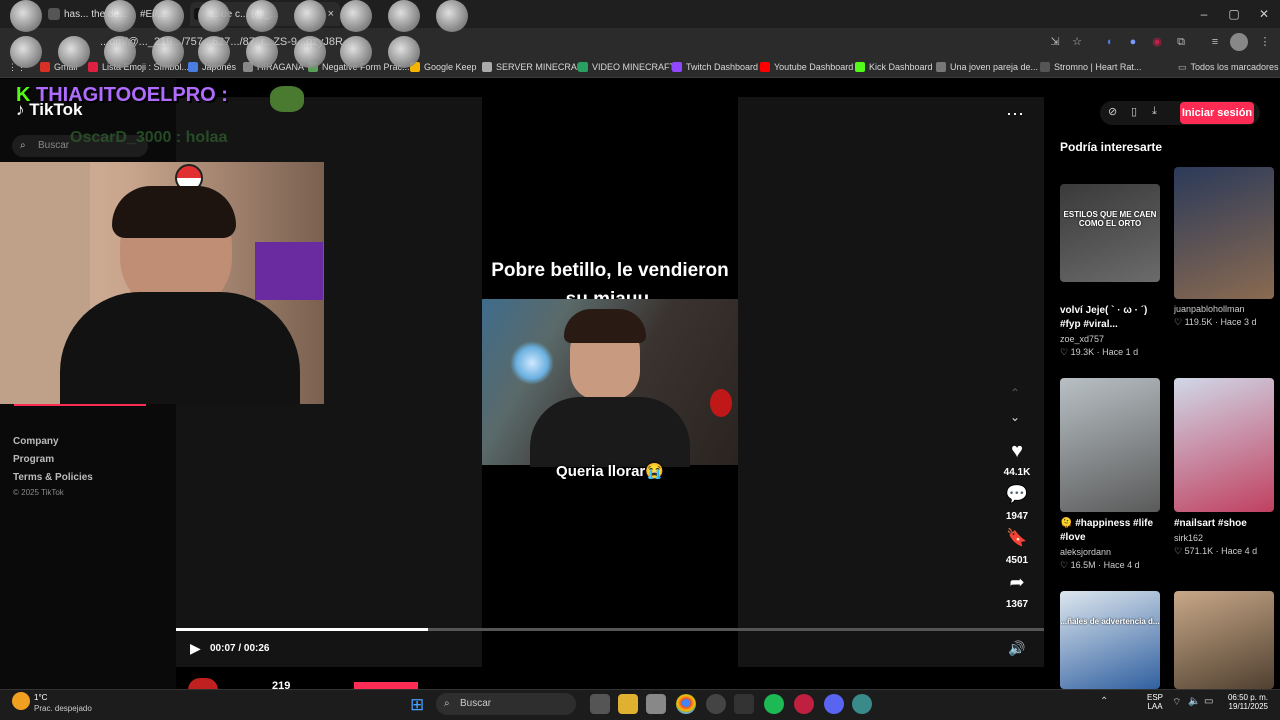  What do you see at coordinates (1015, 114) in the screenshot?
I see `more-options-icon: ⋯` at bounding box center [1015, 114].